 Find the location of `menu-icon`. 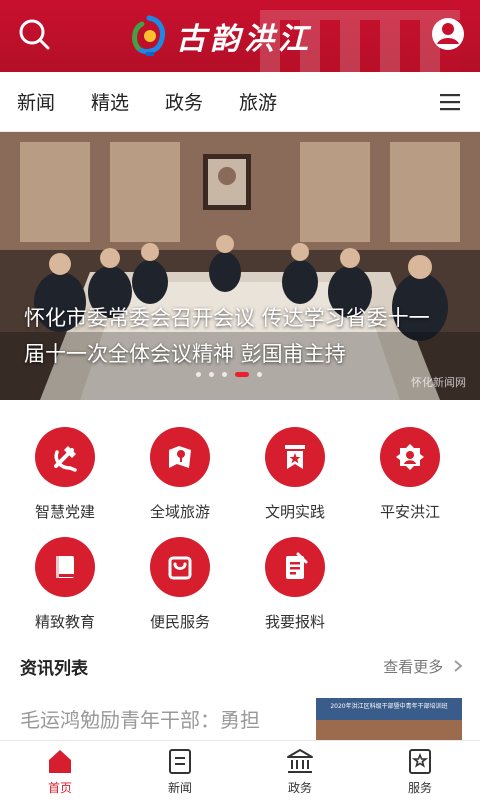

menu-icon is located at coordinates (450, 102).